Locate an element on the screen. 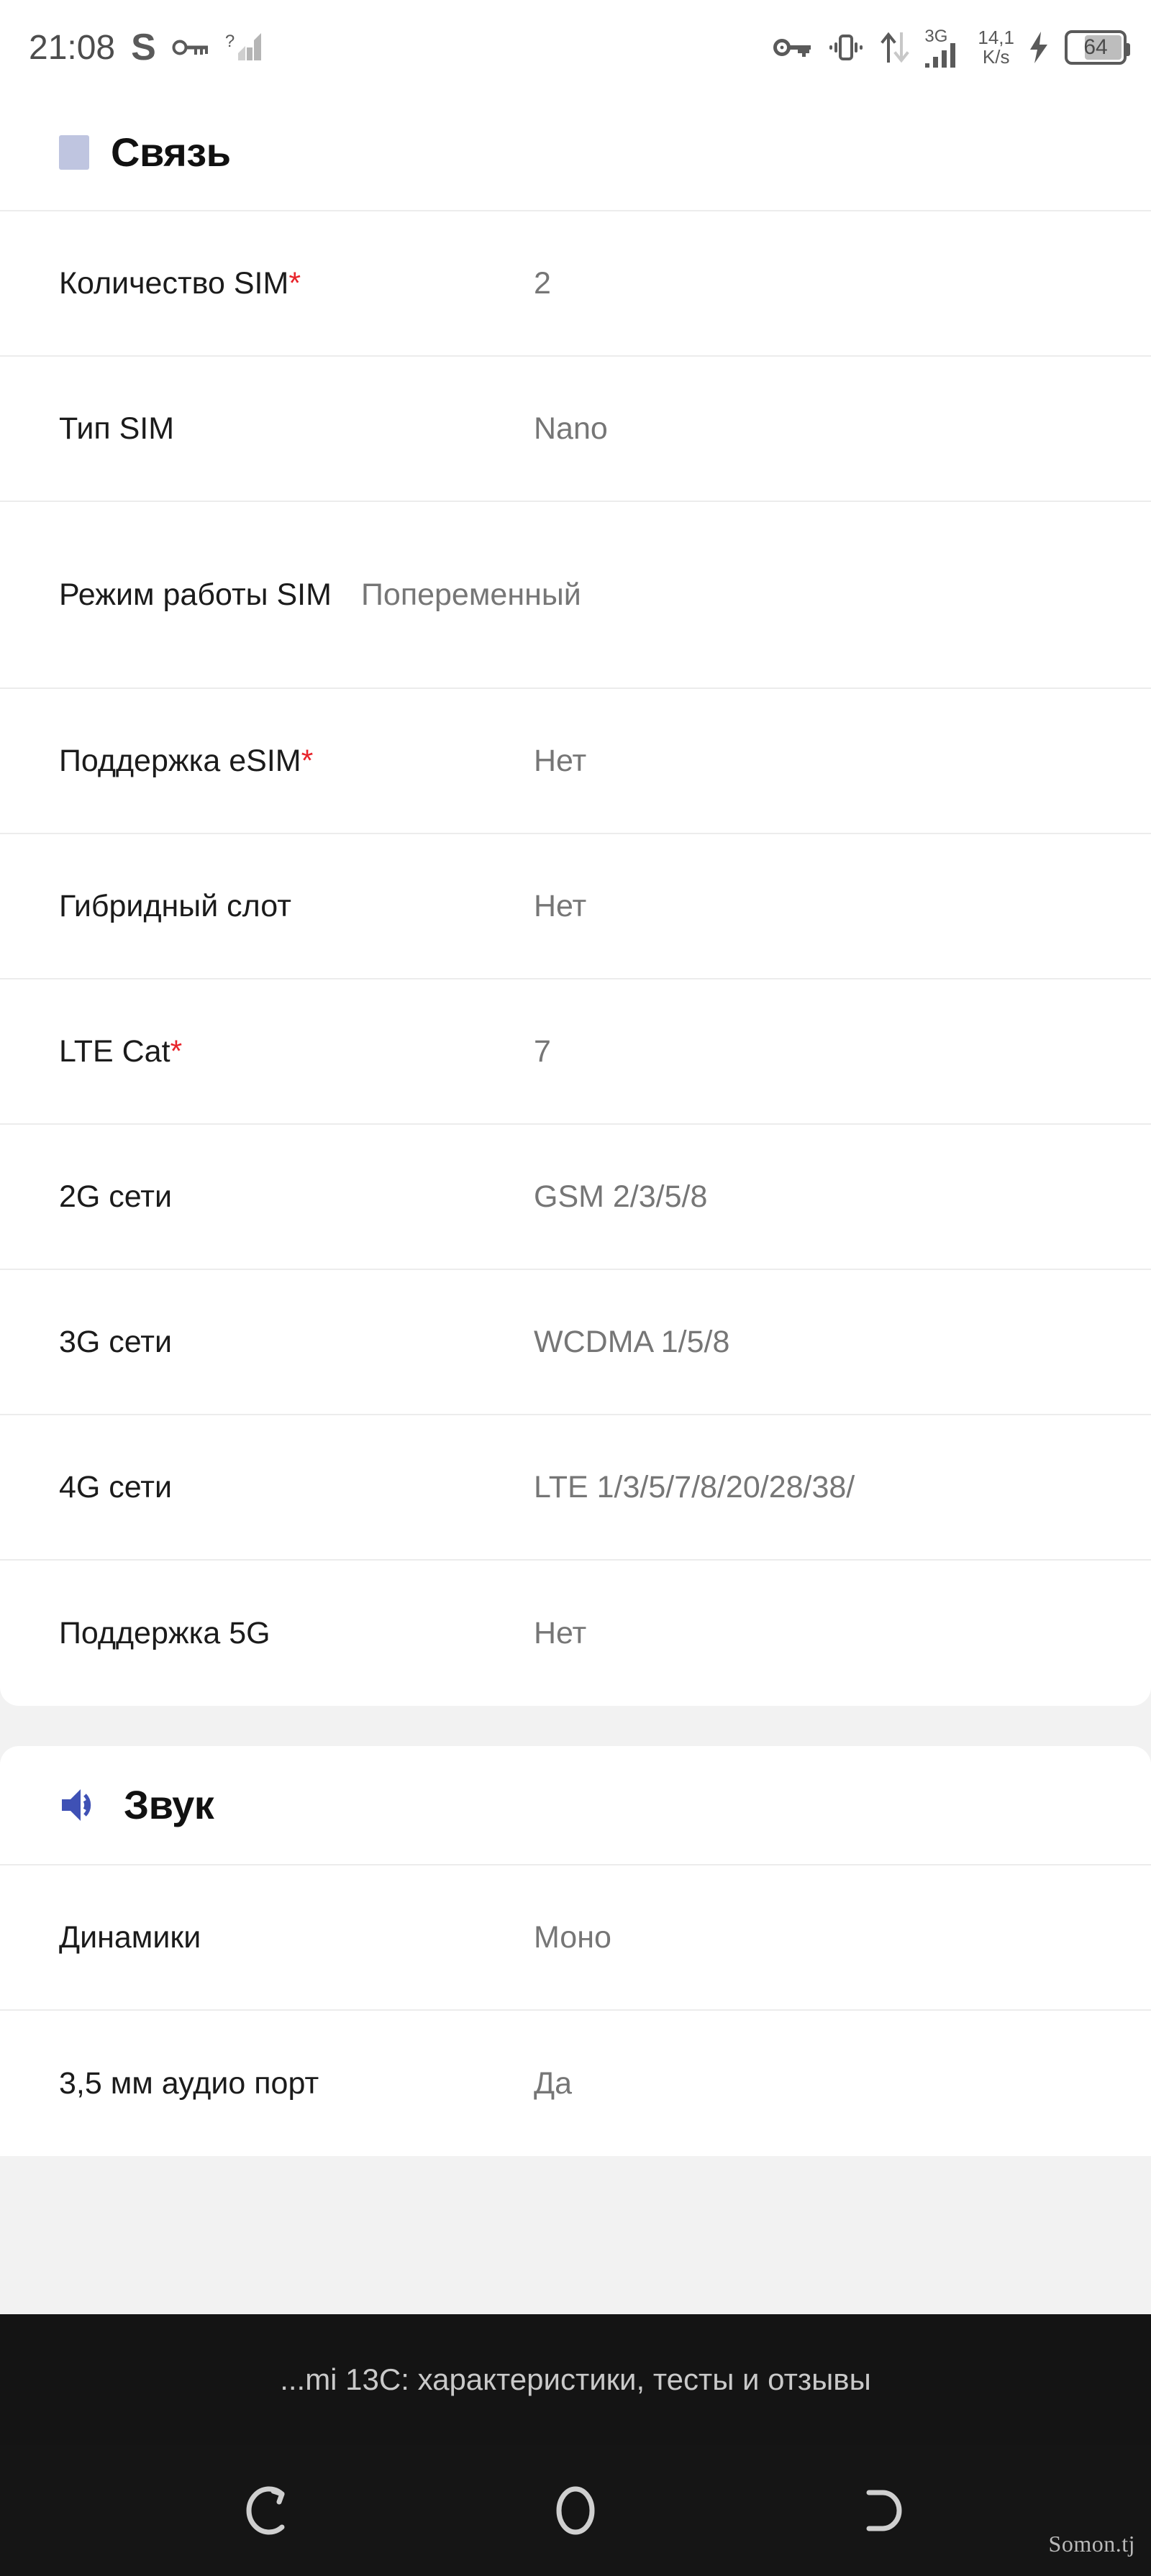 The image size is (1151, 2576). system-navigation-bar: Somon.tj is located at coordinates (575, 2510).